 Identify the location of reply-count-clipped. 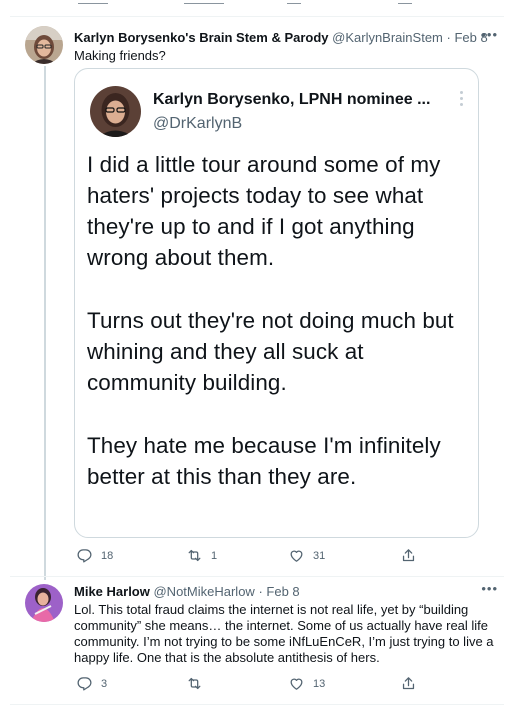
(93, 2).